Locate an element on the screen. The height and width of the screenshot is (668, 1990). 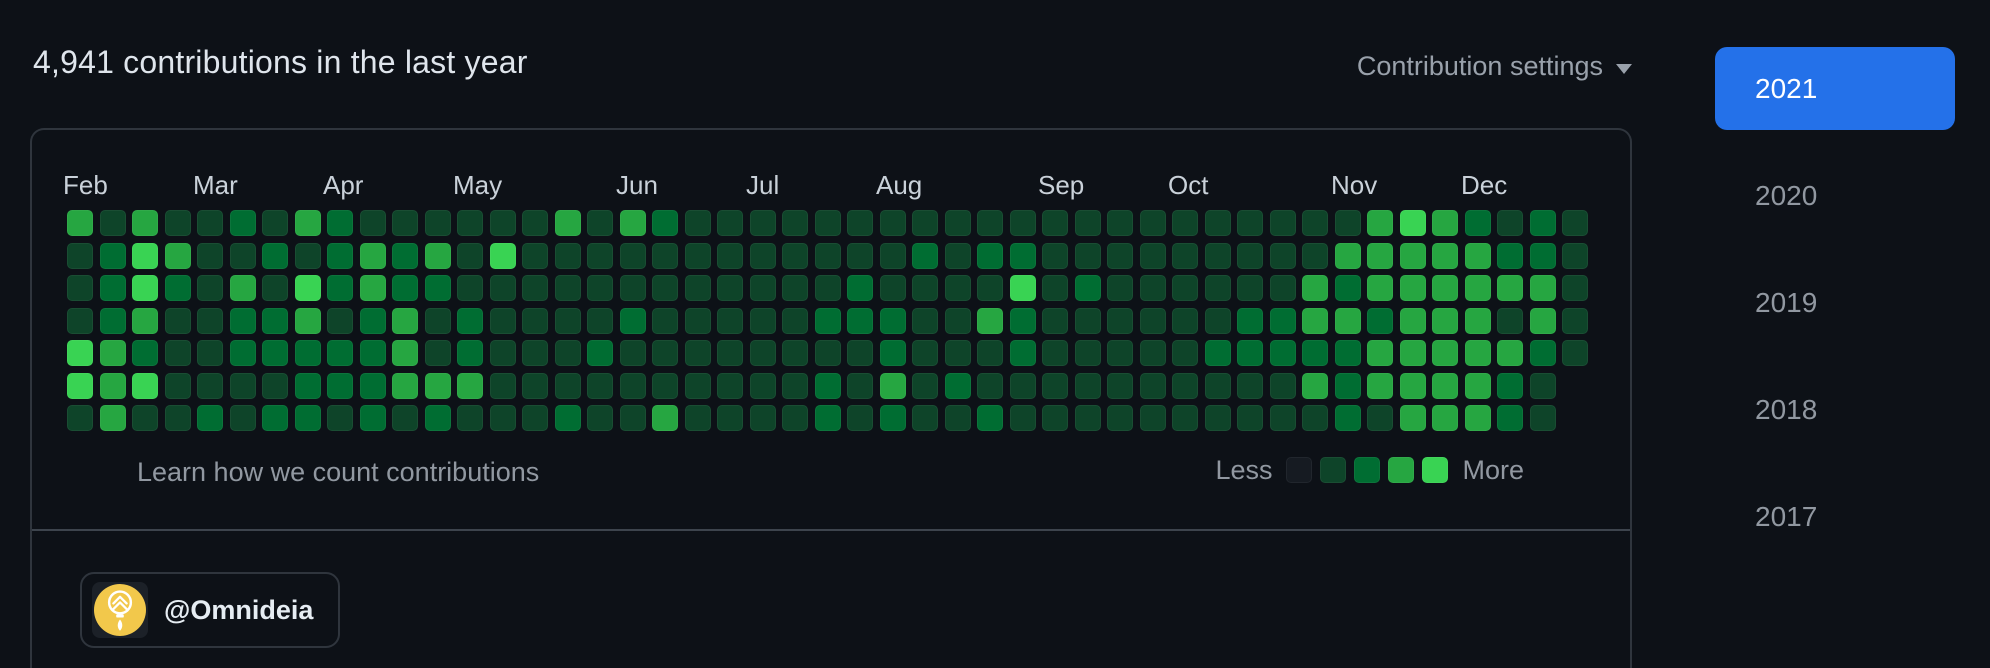
year-button-2021: 2021 is located at coordinates (1835, 88).